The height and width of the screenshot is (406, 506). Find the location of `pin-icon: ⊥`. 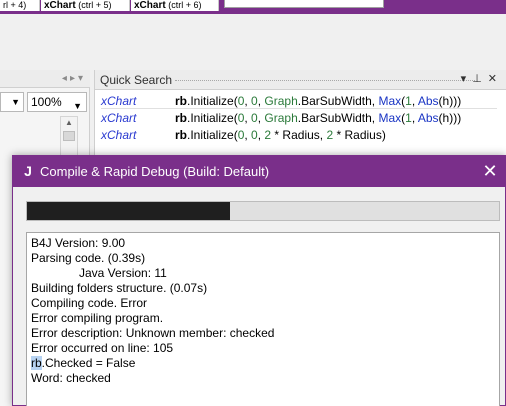

pin-icon: ⊥ is located at coordinates (480, 79).